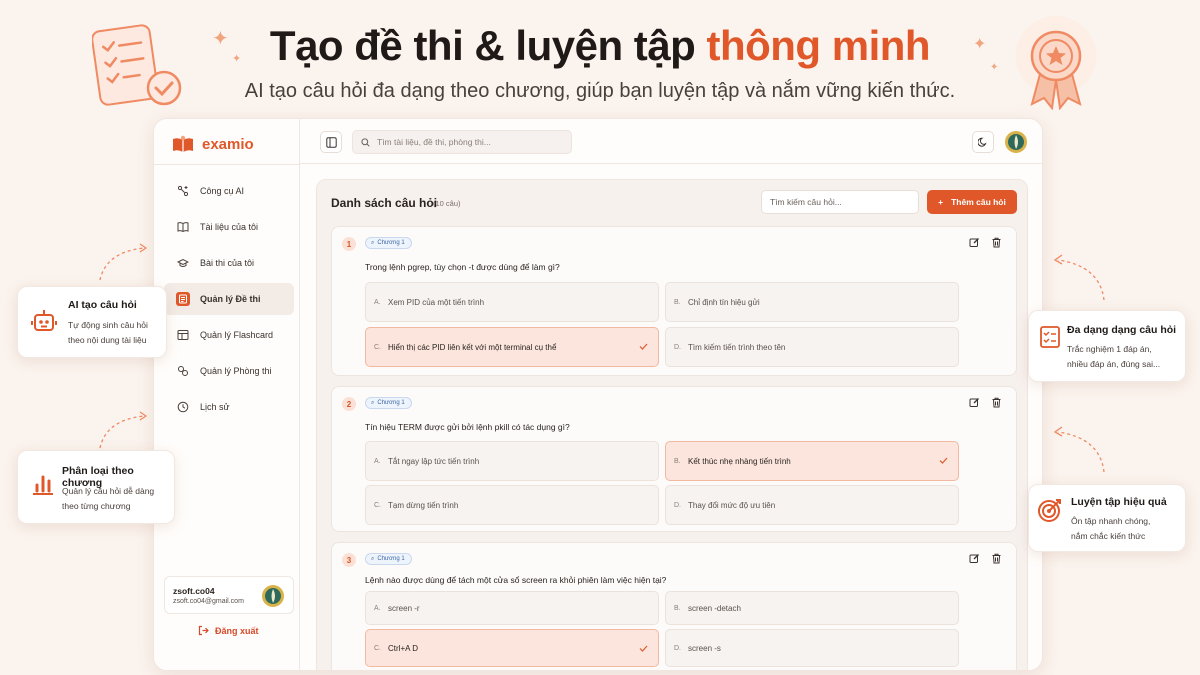 The width and height of the screenshot is (1200, 675). Describe the element at coordinates (512, 608) in the screenshot. I see `answer-option: A. screen -r` at that location.